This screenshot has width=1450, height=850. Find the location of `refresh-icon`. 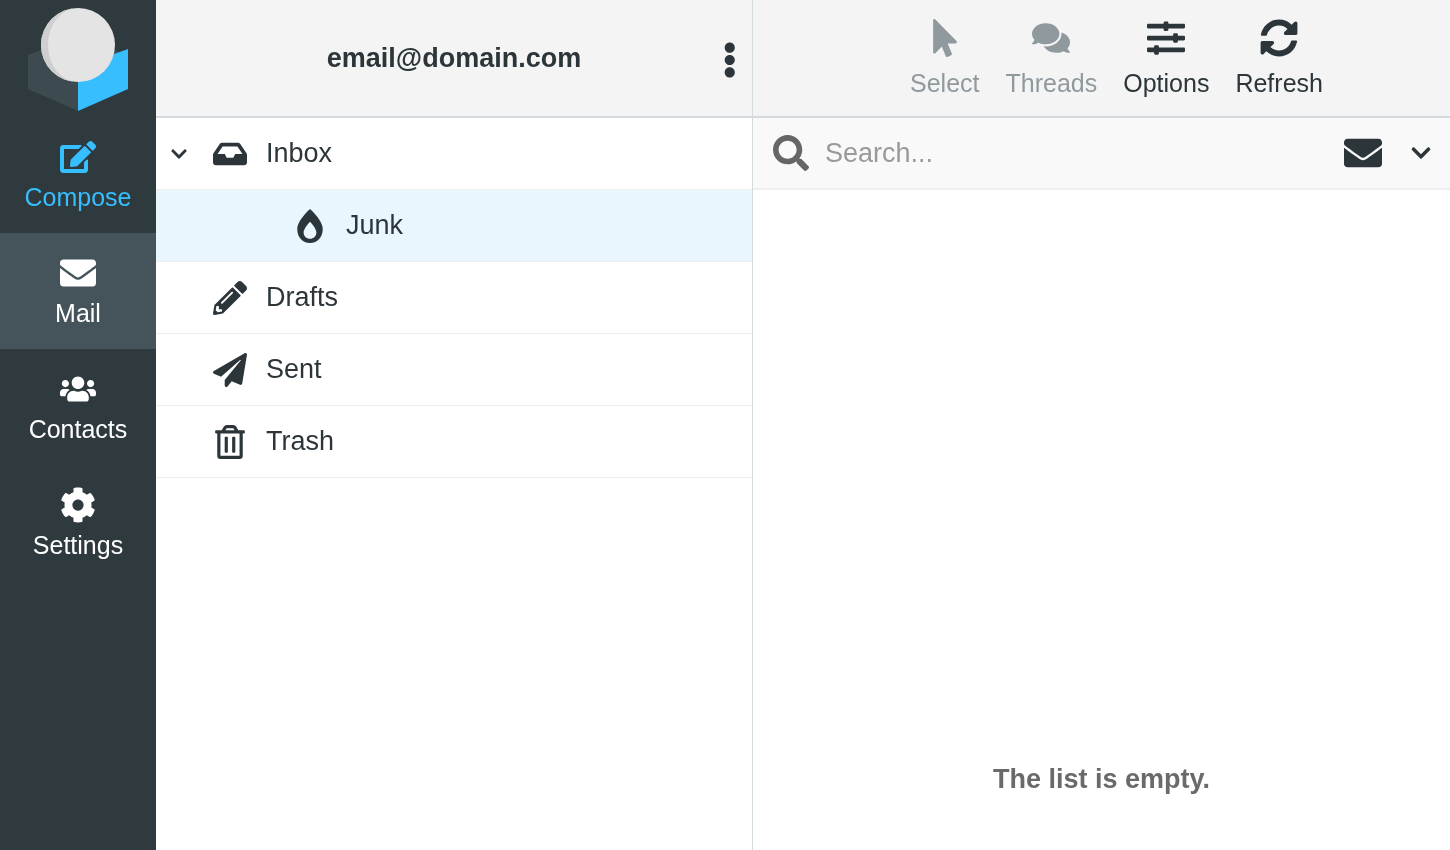

refresh-icon is located at coordinates (1279, 37).